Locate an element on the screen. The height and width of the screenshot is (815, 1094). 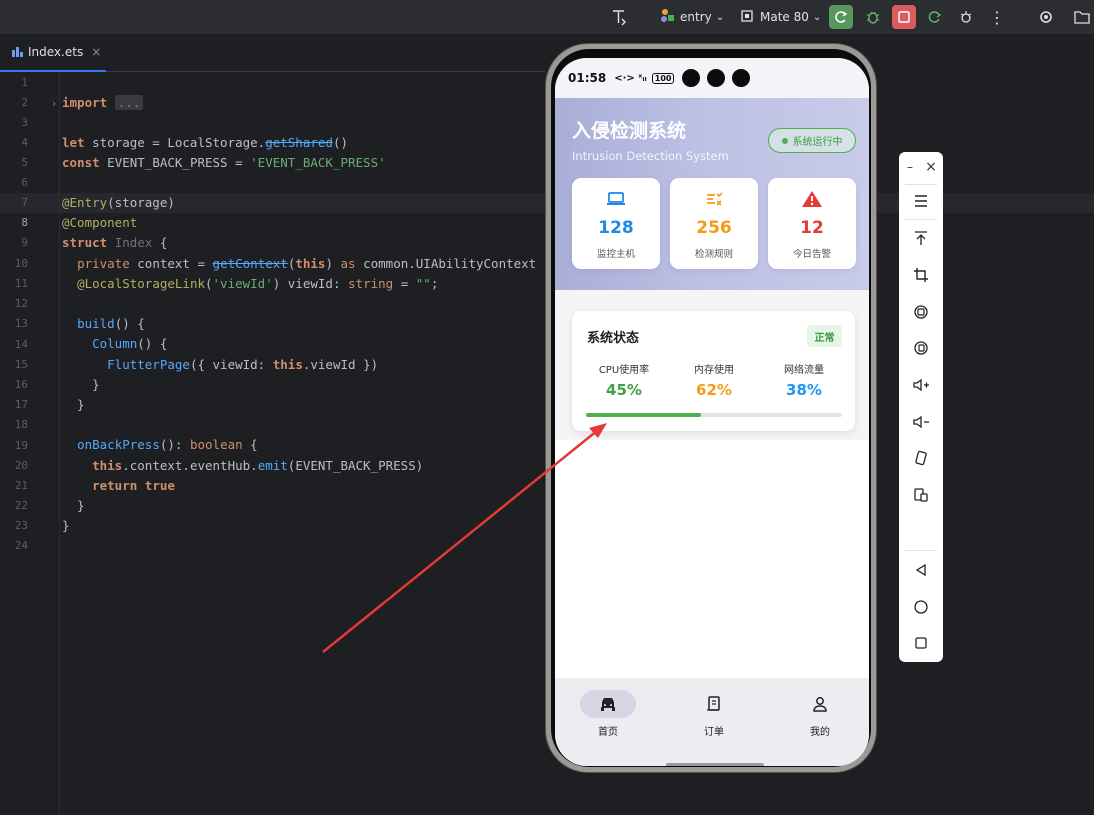
home-icon is located at coordinates (921, 607).